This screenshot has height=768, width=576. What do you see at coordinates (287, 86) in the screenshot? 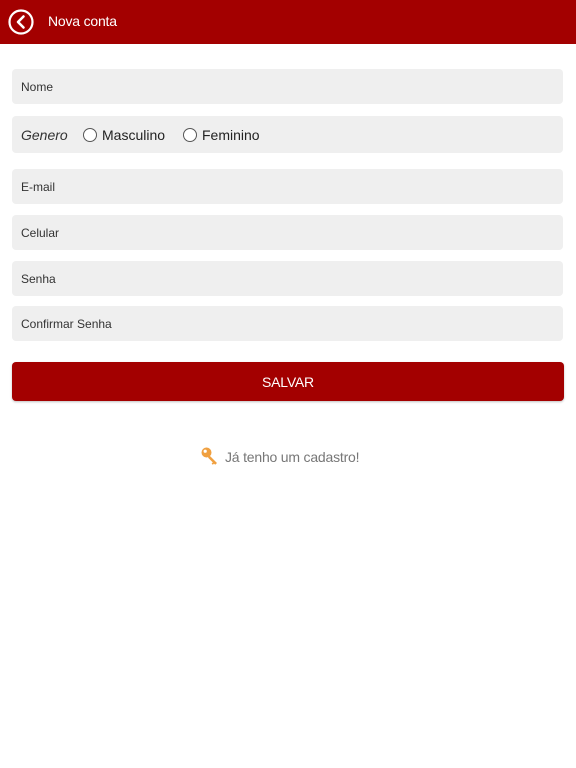
I see `name-input` at bounding box center [287, 86].